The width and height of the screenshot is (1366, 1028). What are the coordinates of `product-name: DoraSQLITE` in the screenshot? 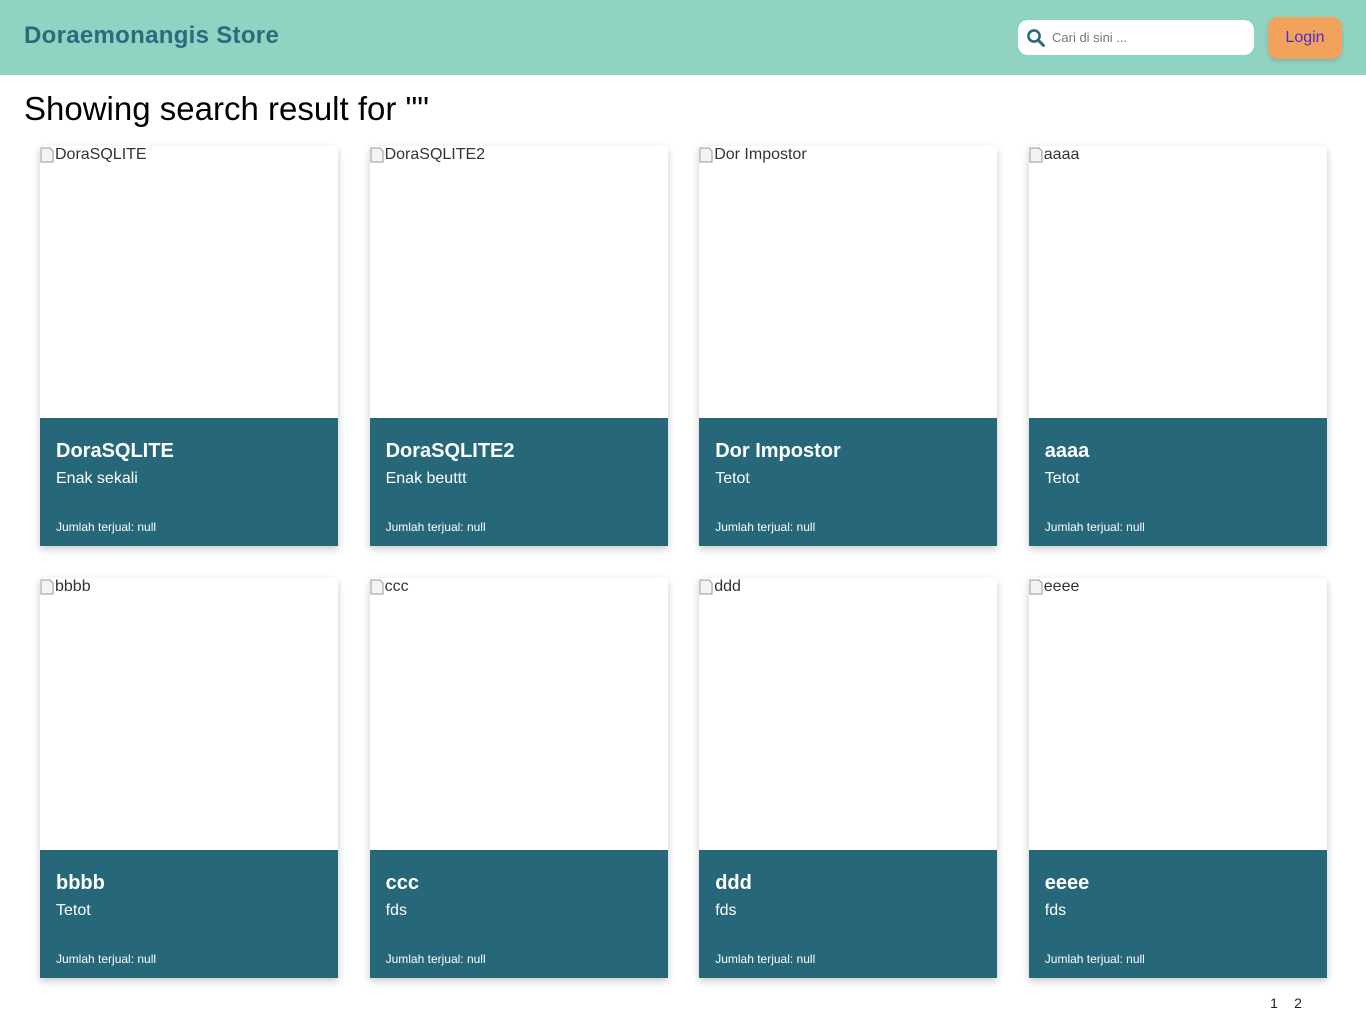 It's located at (115, 451).